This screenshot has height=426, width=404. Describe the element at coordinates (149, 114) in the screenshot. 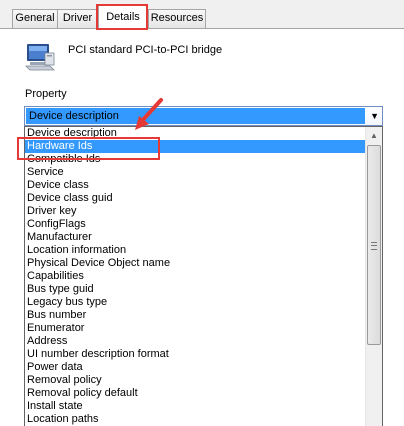

I see `red-arrow-annotation` at that location.